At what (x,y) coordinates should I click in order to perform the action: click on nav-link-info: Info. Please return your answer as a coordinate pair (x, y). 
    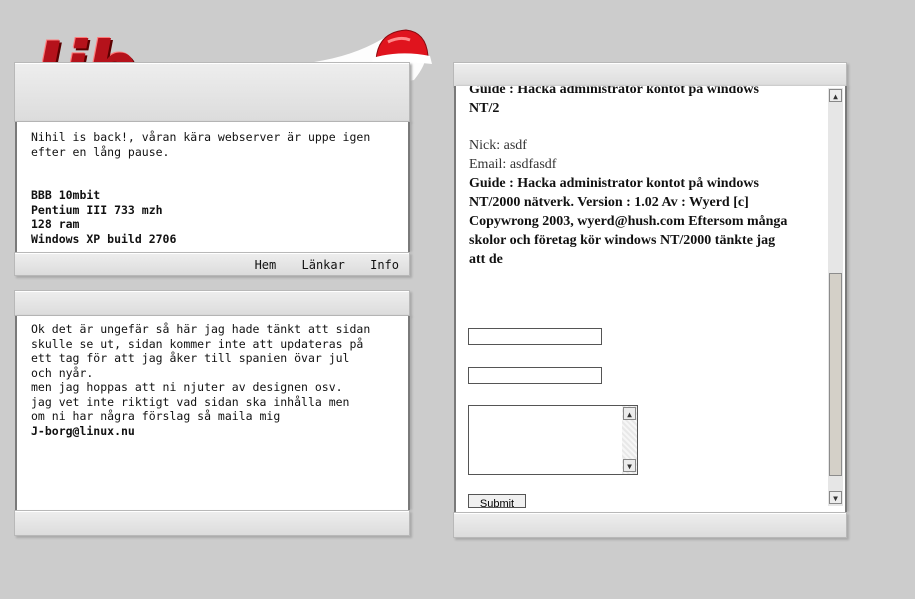
    Looking at the image, I should click on (384, 265).